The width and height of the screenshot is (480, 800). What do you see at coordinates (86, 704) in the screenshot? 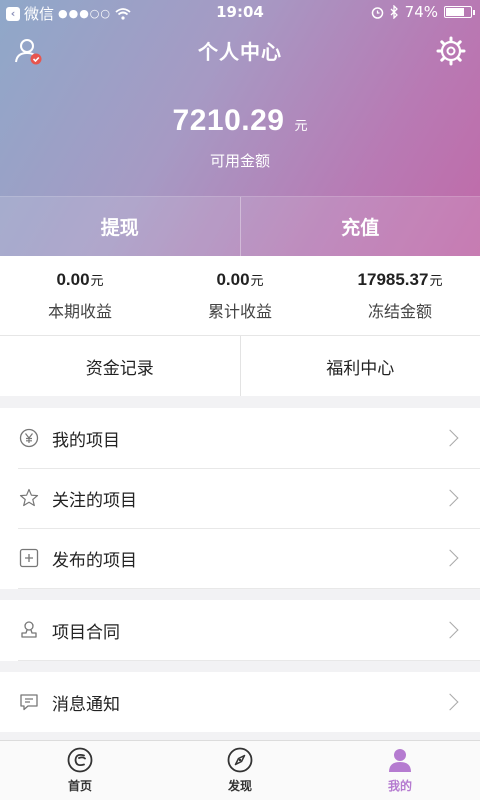
I see `menu-label: 消息通知` at bounding box center [86, 704].